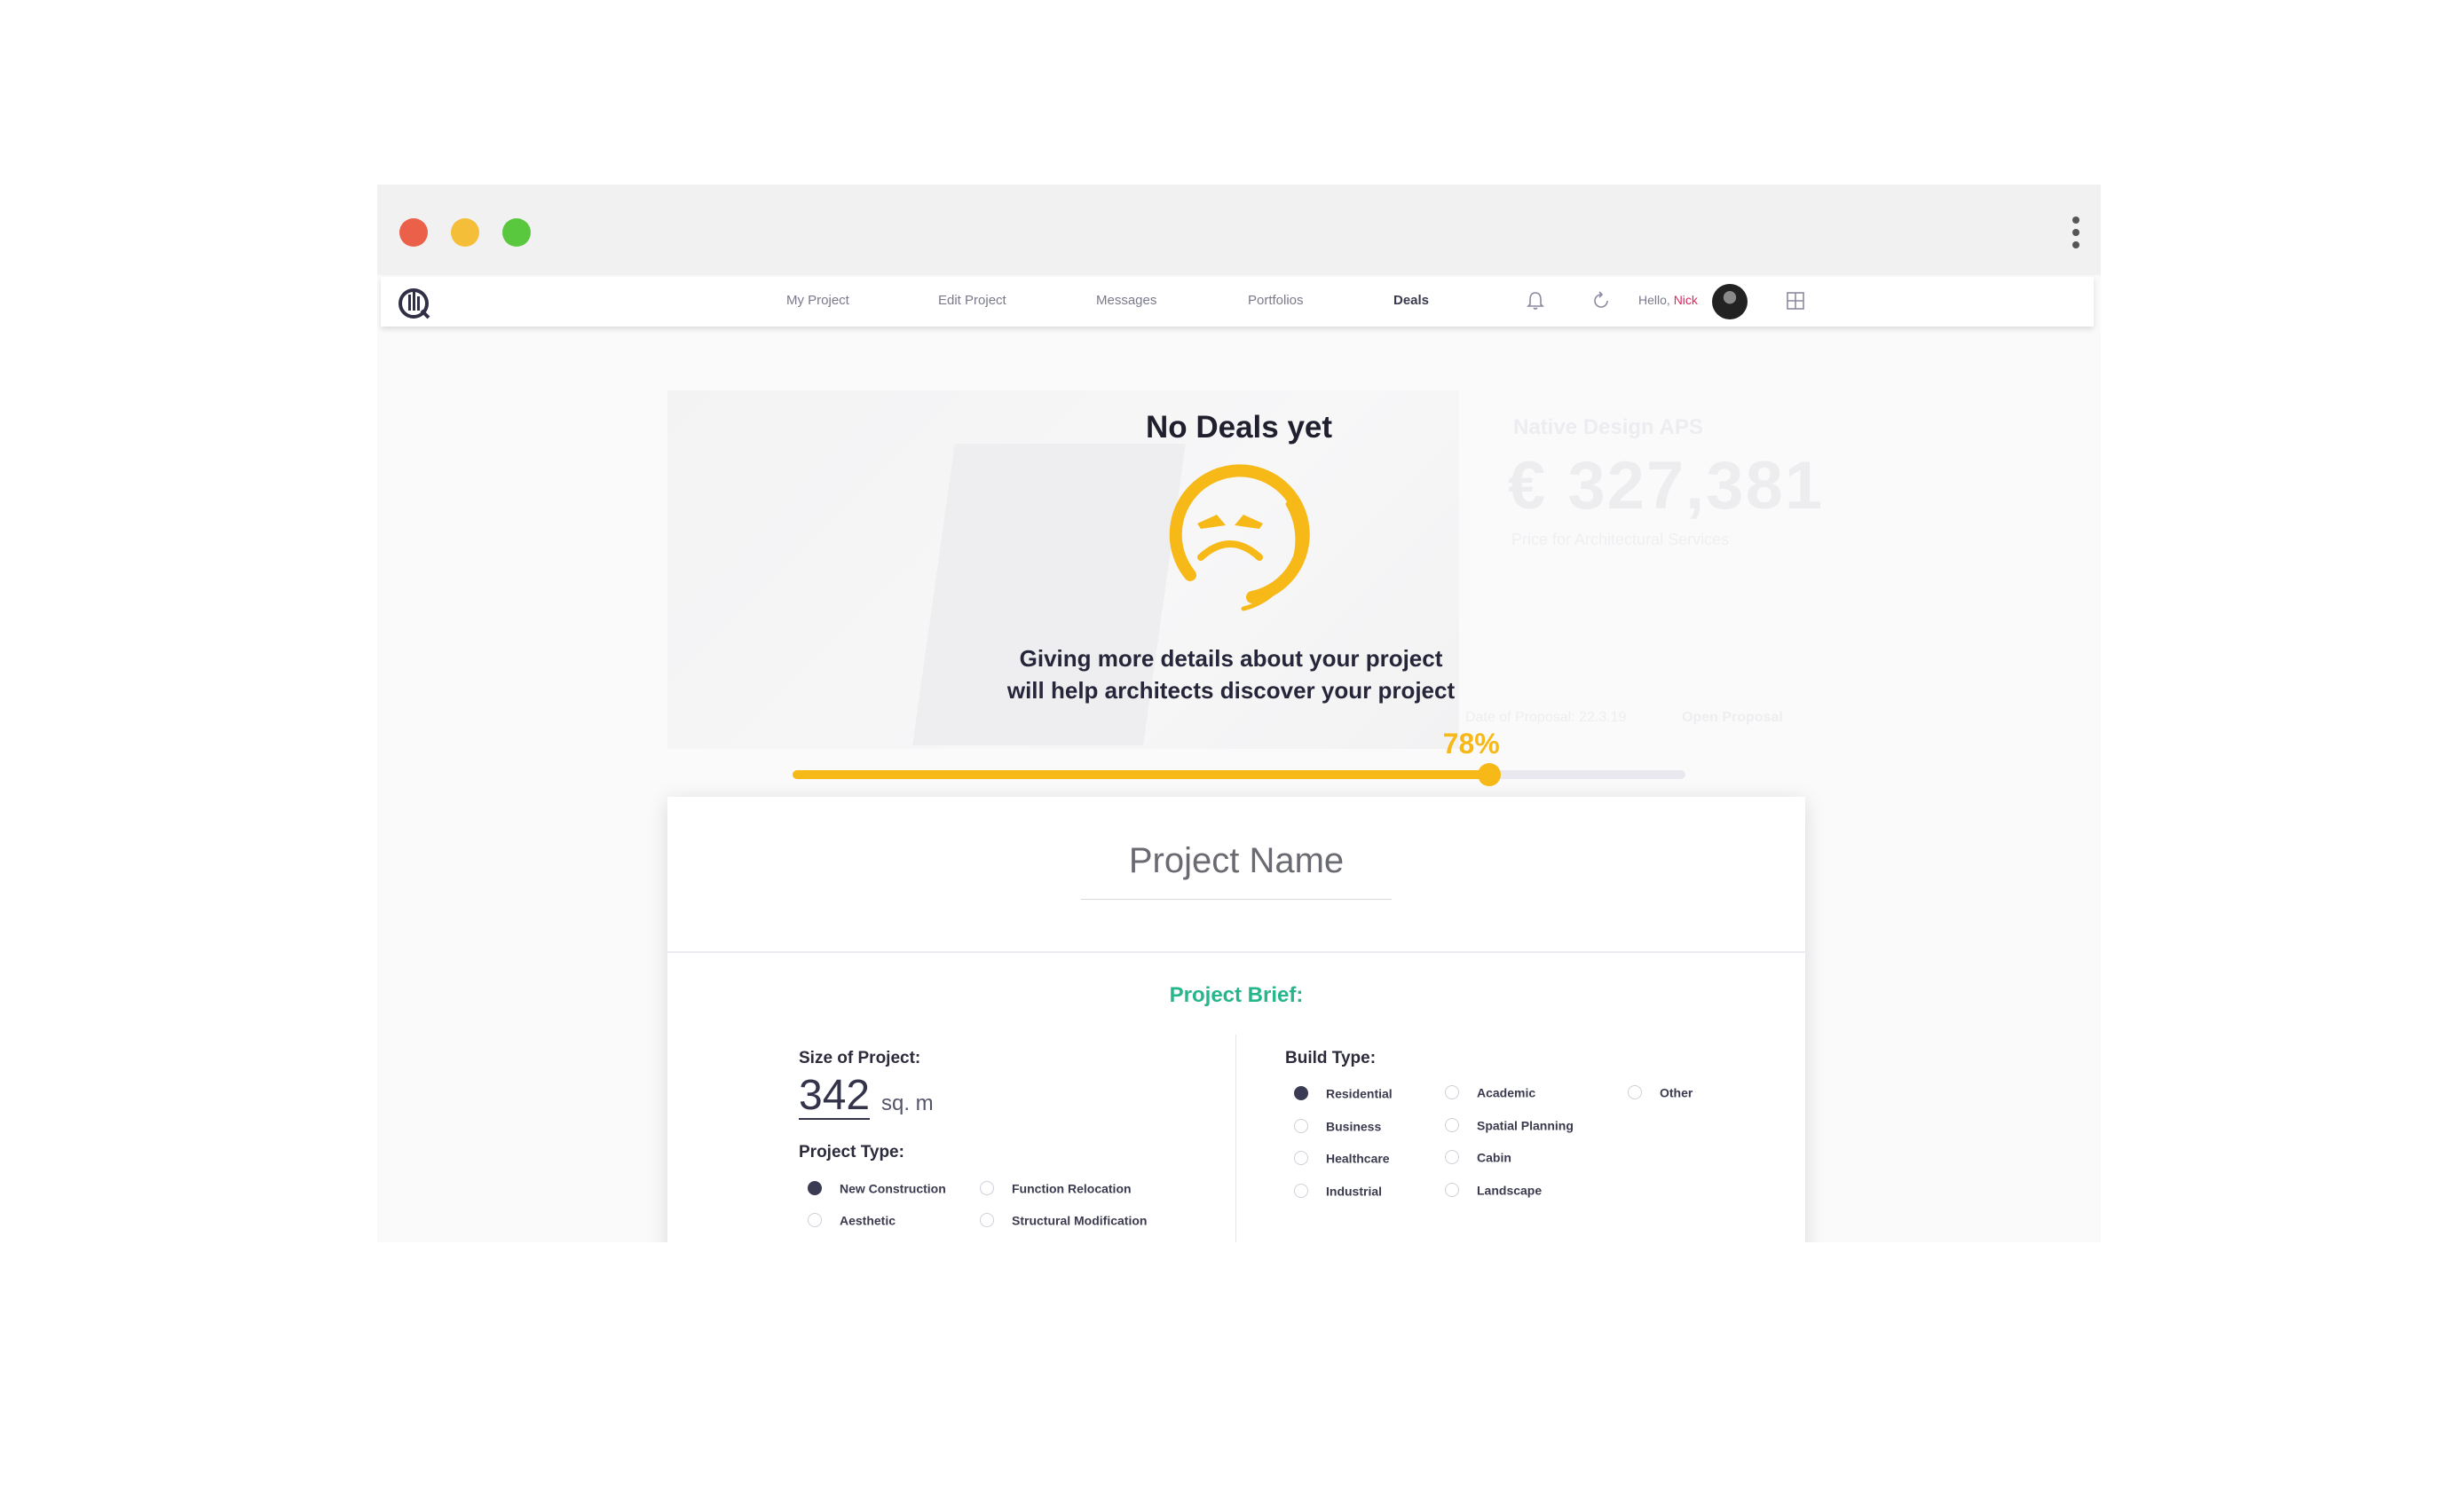 Image resolution: width=2462 pixels, height=1512 pixels. Describe the element at coordinates (817, 301) in the screenshot. I see `nav-my-project: My Project` at that location.